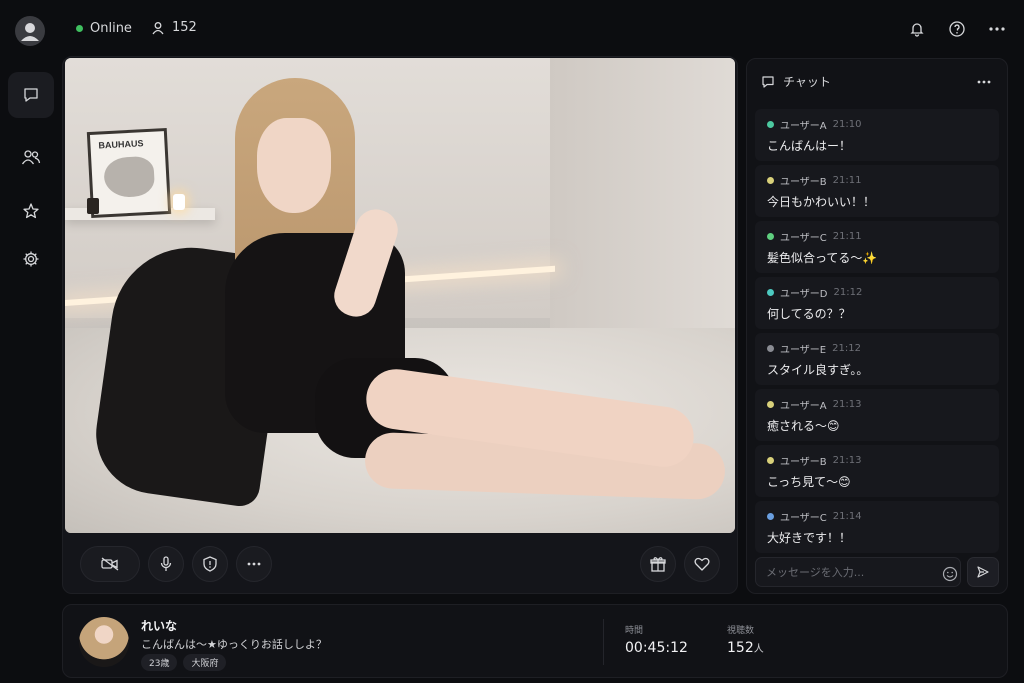  I want to click on stat-time: 時間 00:45:12, so click(656, 639).